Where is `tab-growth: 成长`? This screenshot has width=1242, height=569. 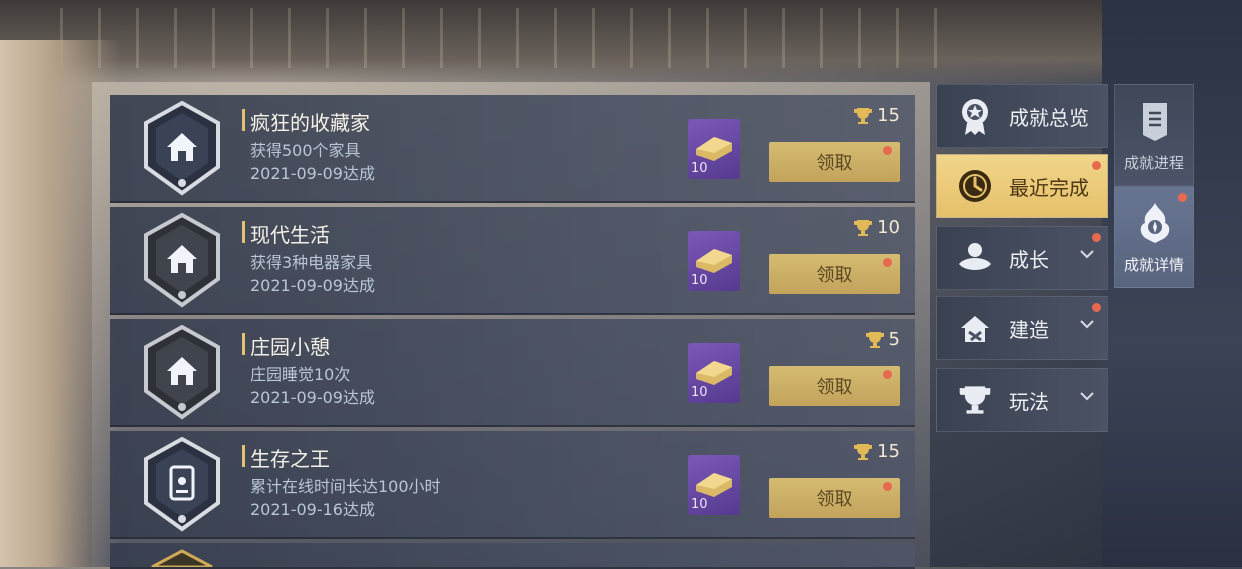 tab-growth: 成长 is located at coordinates (1022, 258).